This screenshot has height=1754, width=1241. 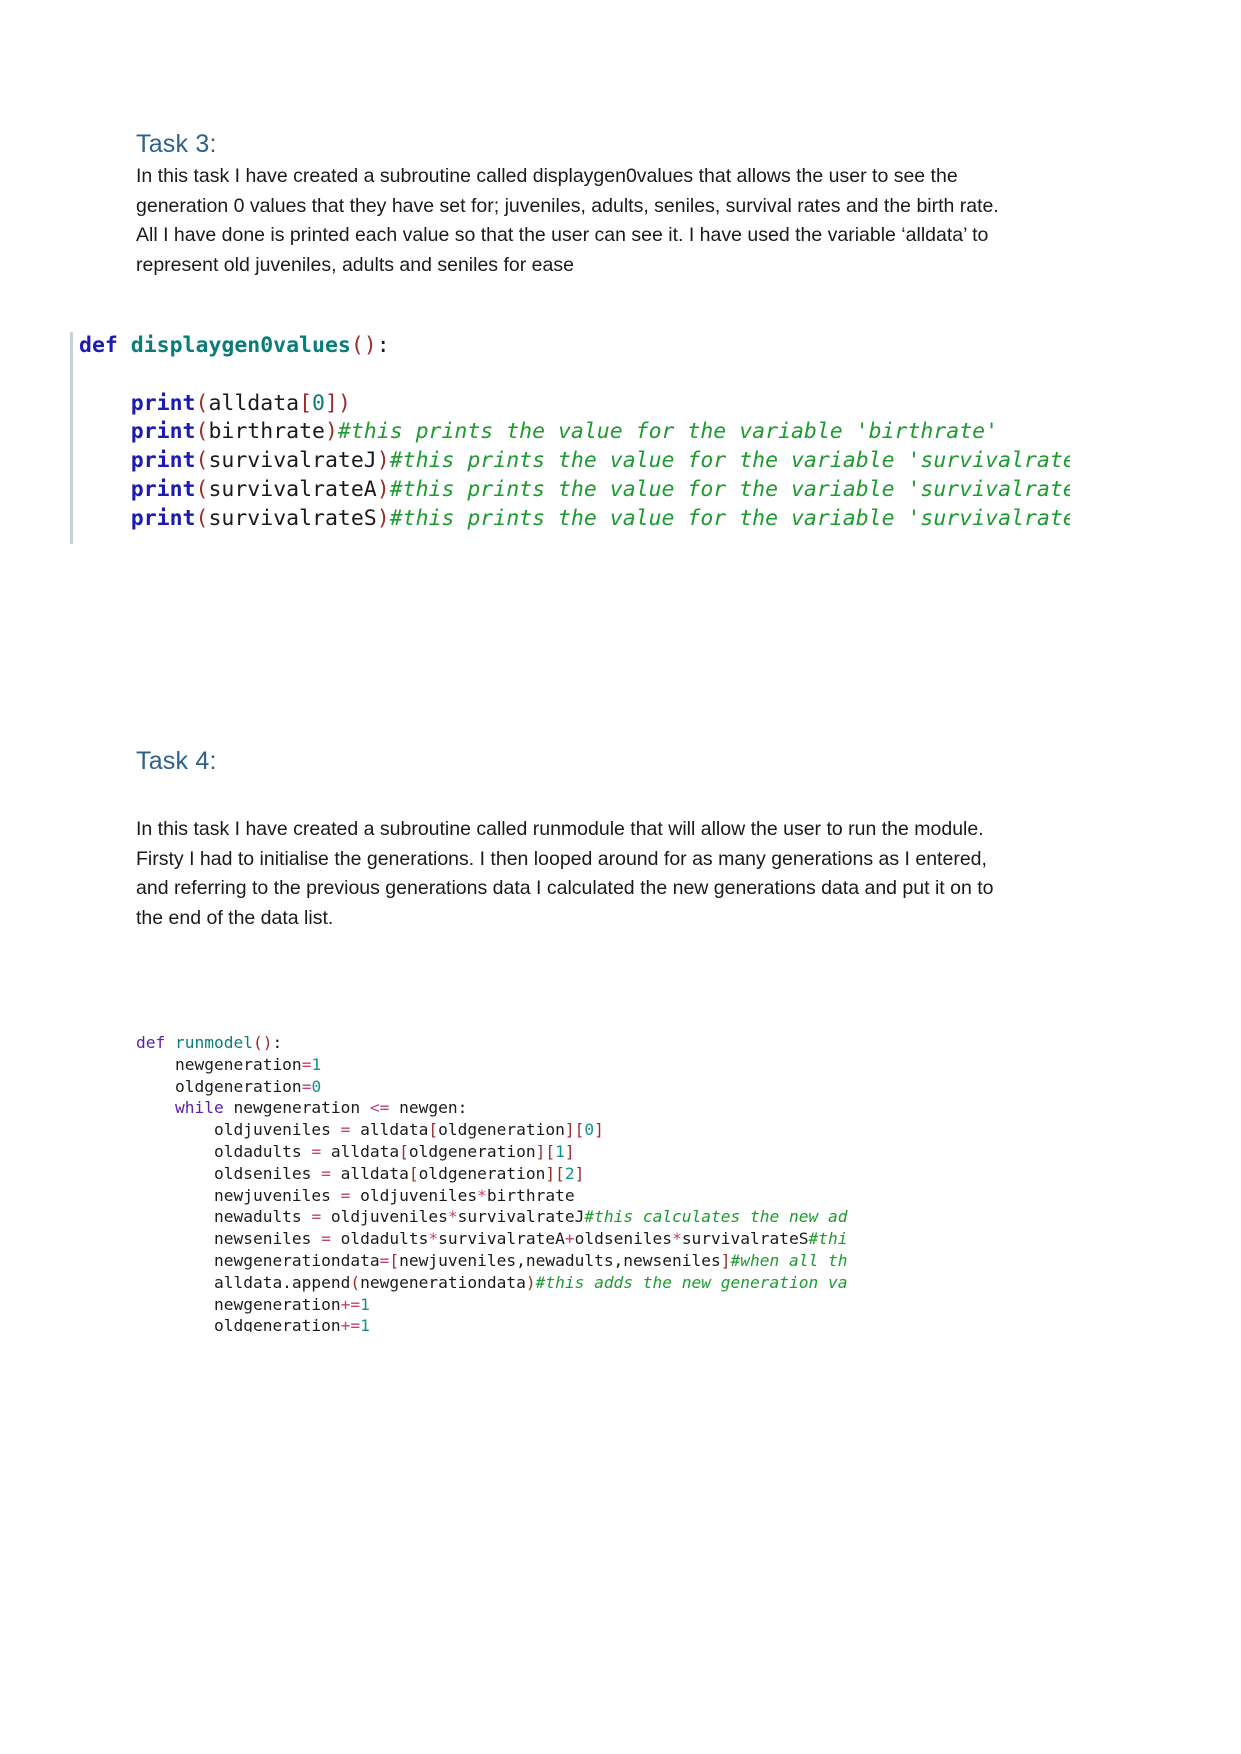 I want to click on code-token-plain: newgenerationdata, so click(x=258, y=1260).